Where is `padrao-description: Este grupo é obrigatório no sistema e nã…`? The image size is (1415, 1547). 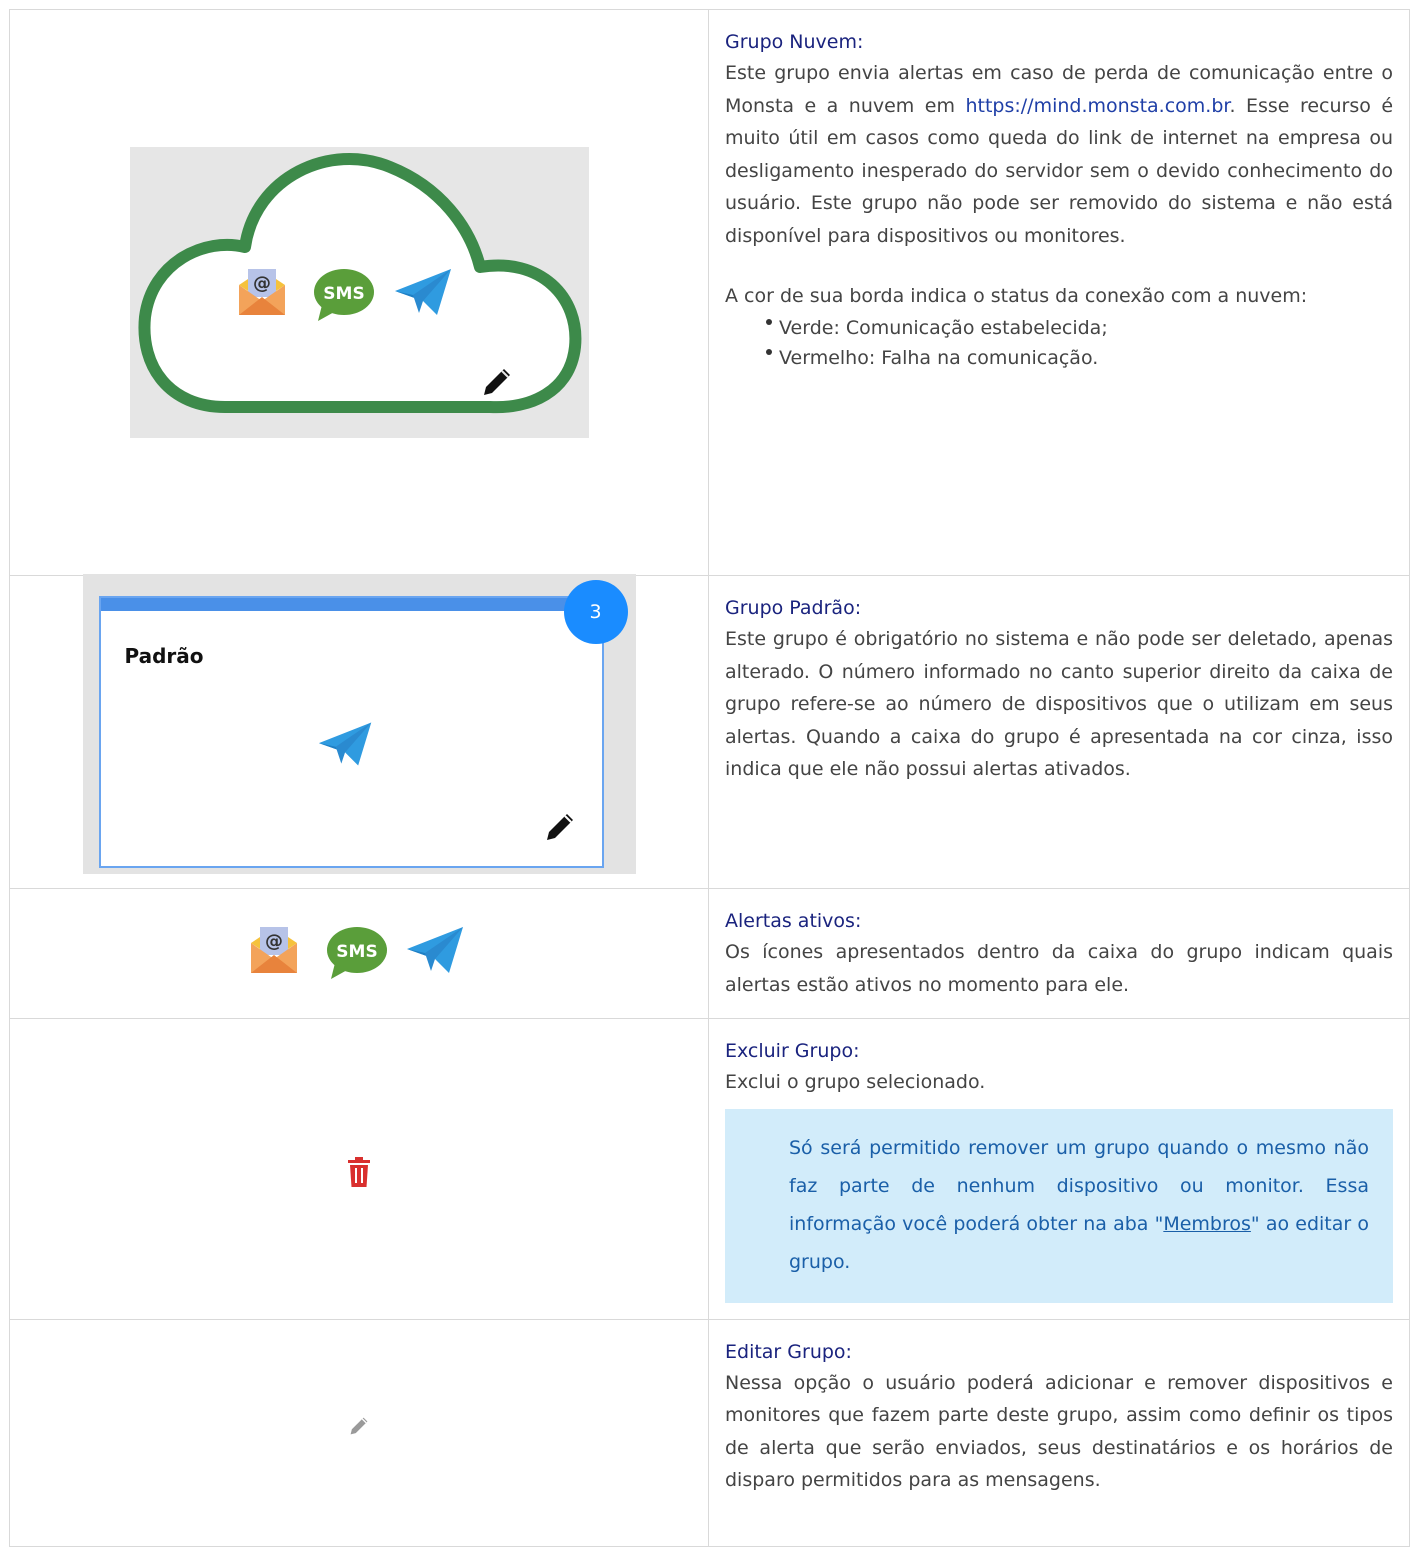
padrao-description: Este grupo é obrigatório no sistema e nã… is located at coordinates (1059, 704).